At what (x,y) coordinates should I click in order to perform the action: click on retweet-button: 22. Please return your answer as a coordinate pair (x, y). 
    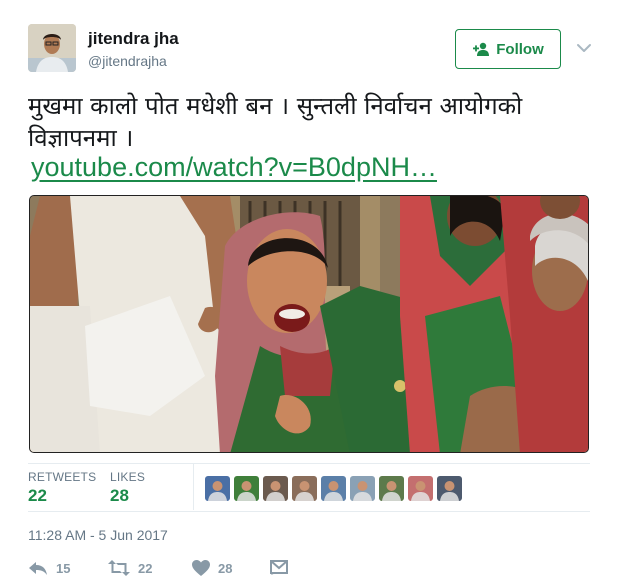
    Looking at the image, I should click on (150, 568).